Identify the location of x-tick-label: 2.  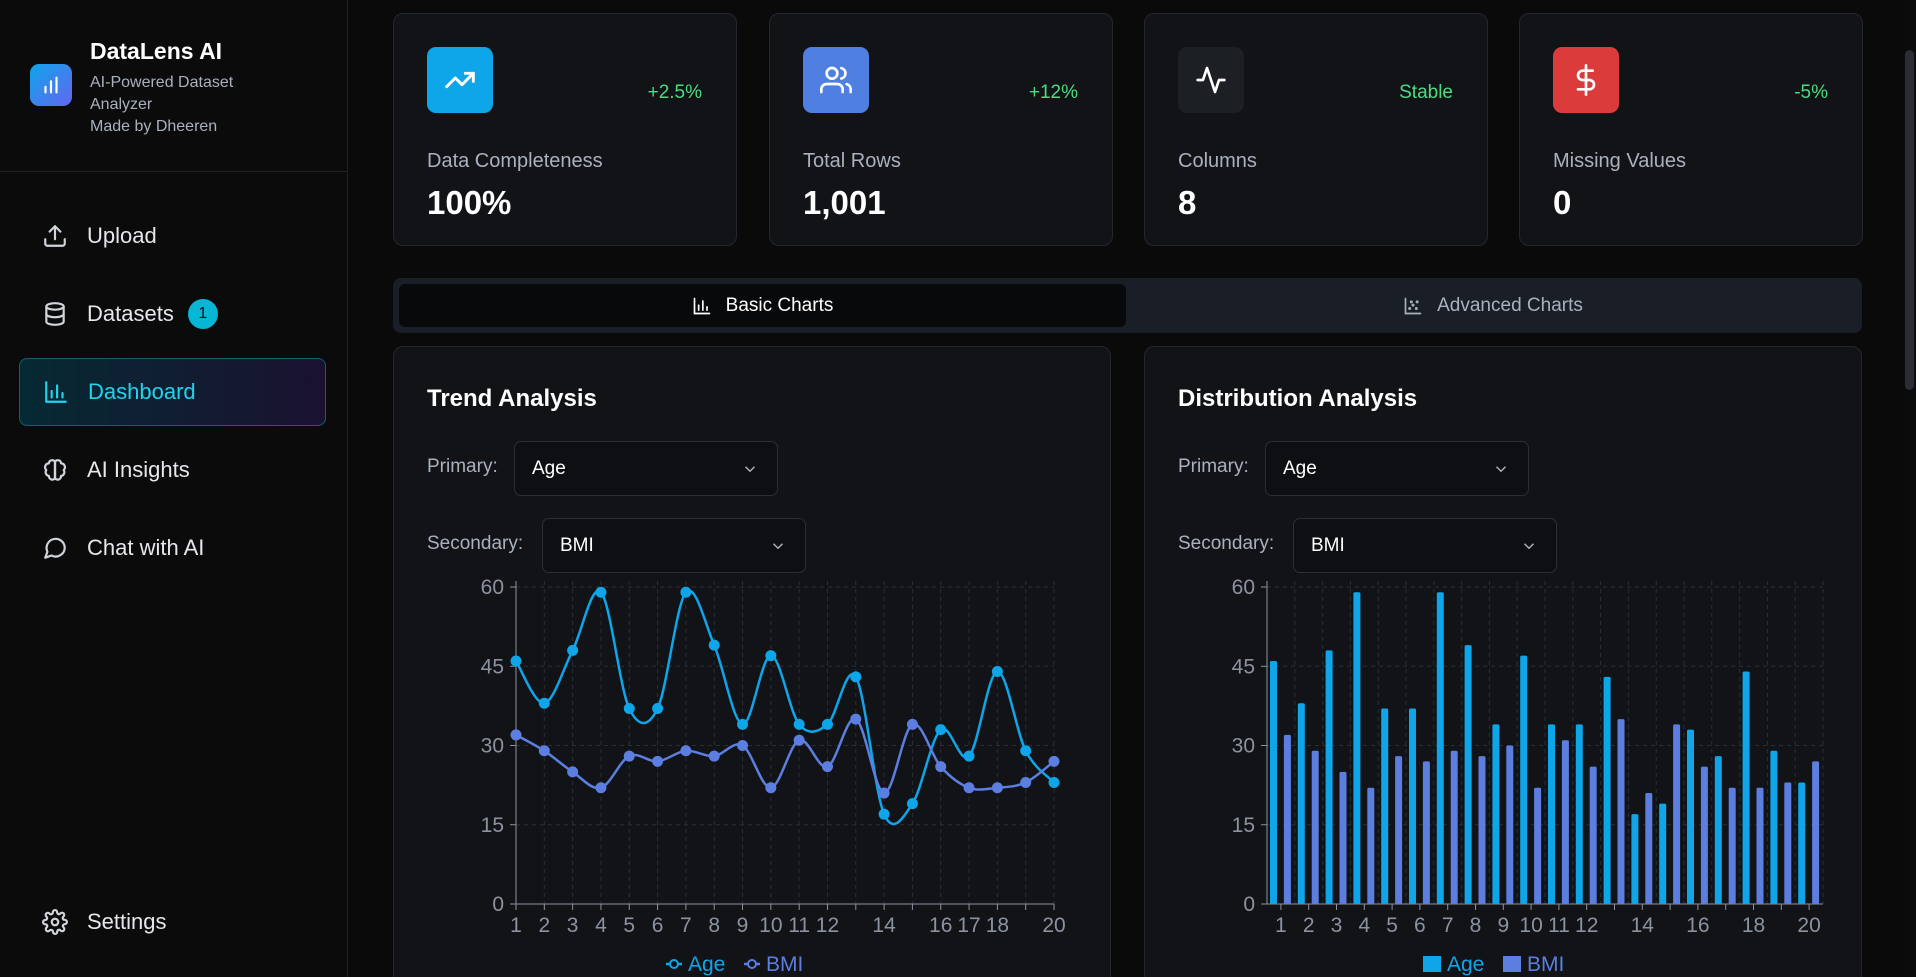
(1309, 925).